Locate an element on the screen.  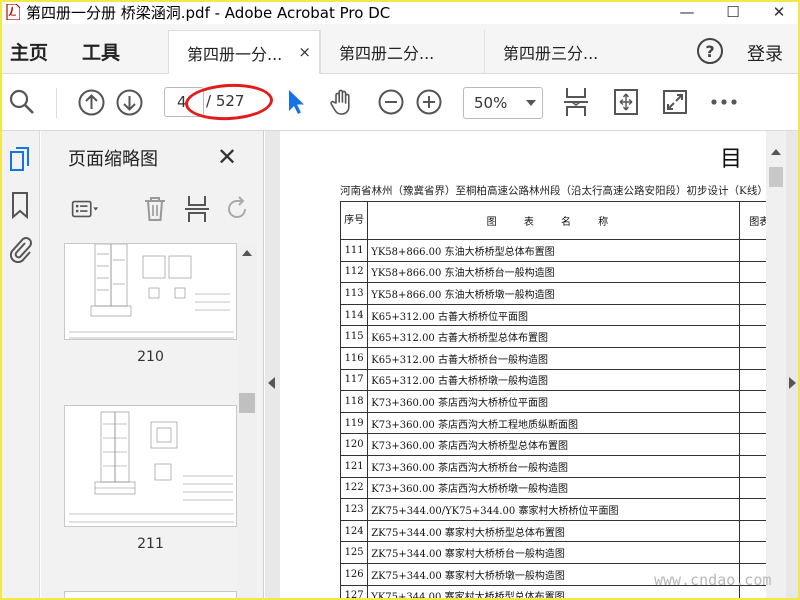
table-header-row: 序号 图 表 名 称 图表 is located at coordinates (552, 220).